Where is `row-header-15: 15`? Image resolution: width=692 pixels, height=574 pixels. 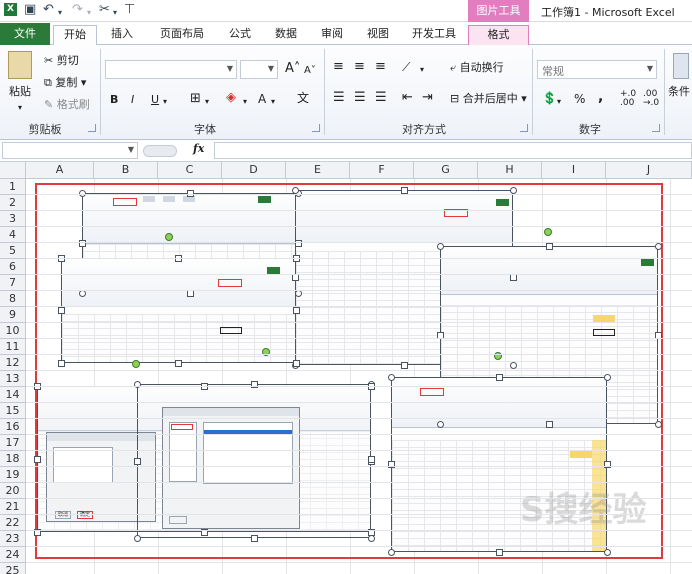
row-header-15: 15 is located at coordinates (13, 411).